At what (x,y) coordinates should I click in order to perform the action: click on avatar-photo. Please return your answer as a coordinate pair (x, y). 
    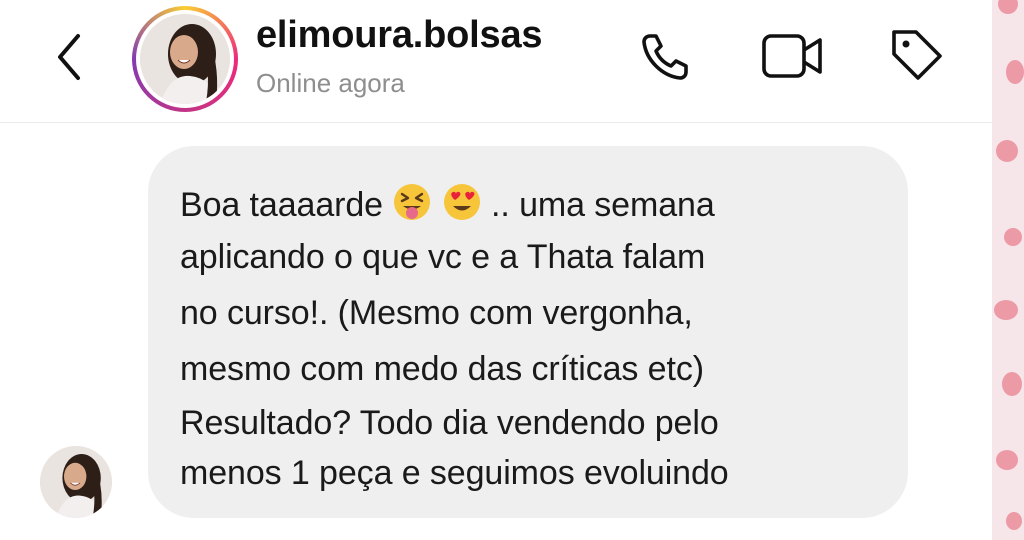
    Looking at the image, I should click on (185, 59).